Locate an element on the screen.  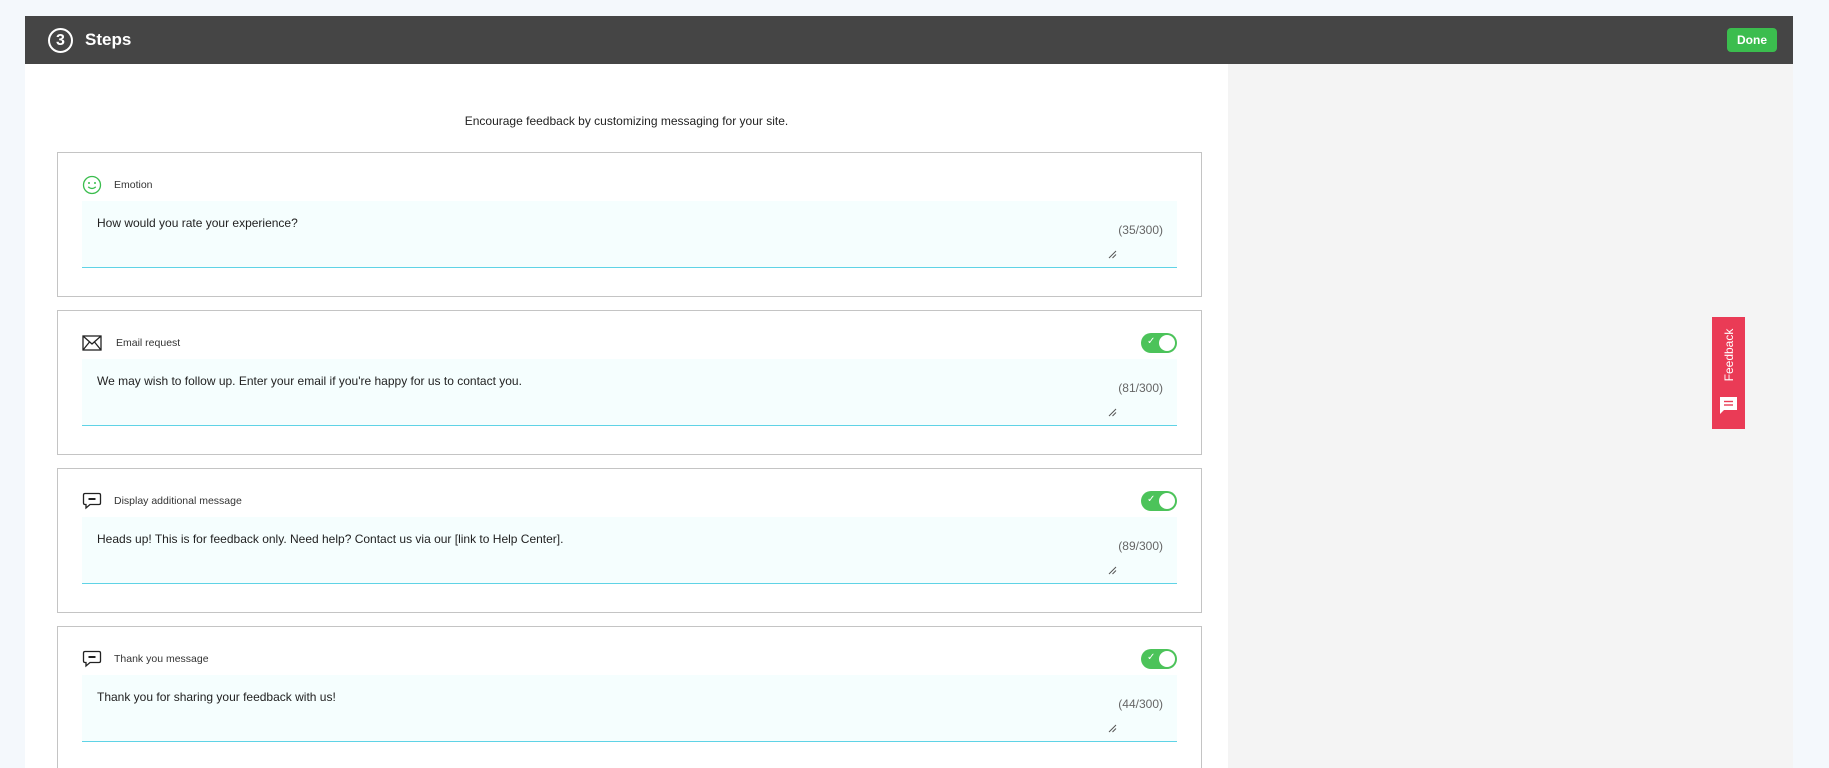
page-title: Steps is located at coordinates (108, 39).